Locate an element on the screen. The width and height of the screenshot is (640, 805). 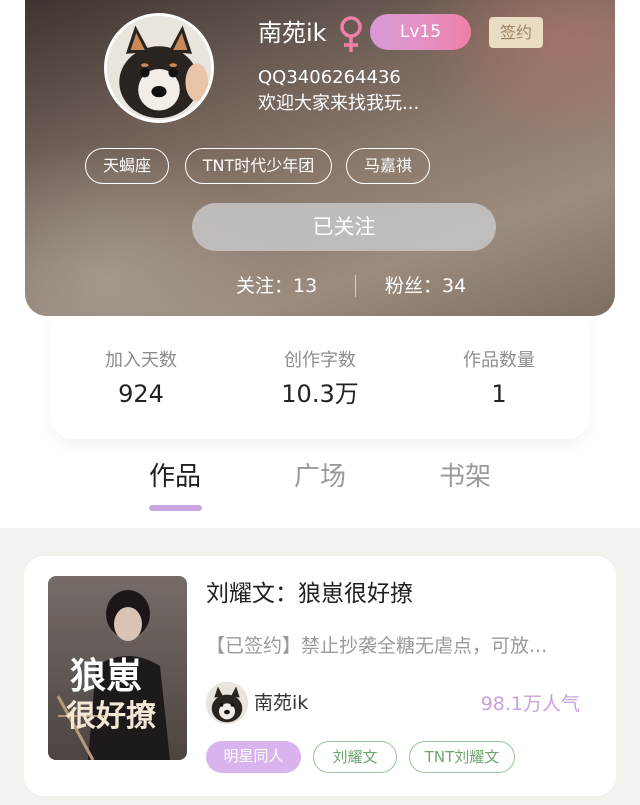
tab-works: 作品 is located at coordinates (175, 477).